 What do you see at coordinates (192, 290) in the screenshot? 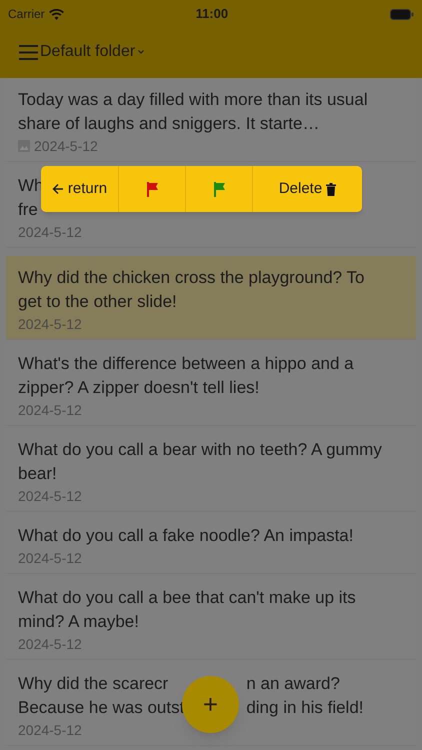
I see `note-text: Why did the chicken cross the playground? To get to the other slide!` at bounding box center [192, 290].